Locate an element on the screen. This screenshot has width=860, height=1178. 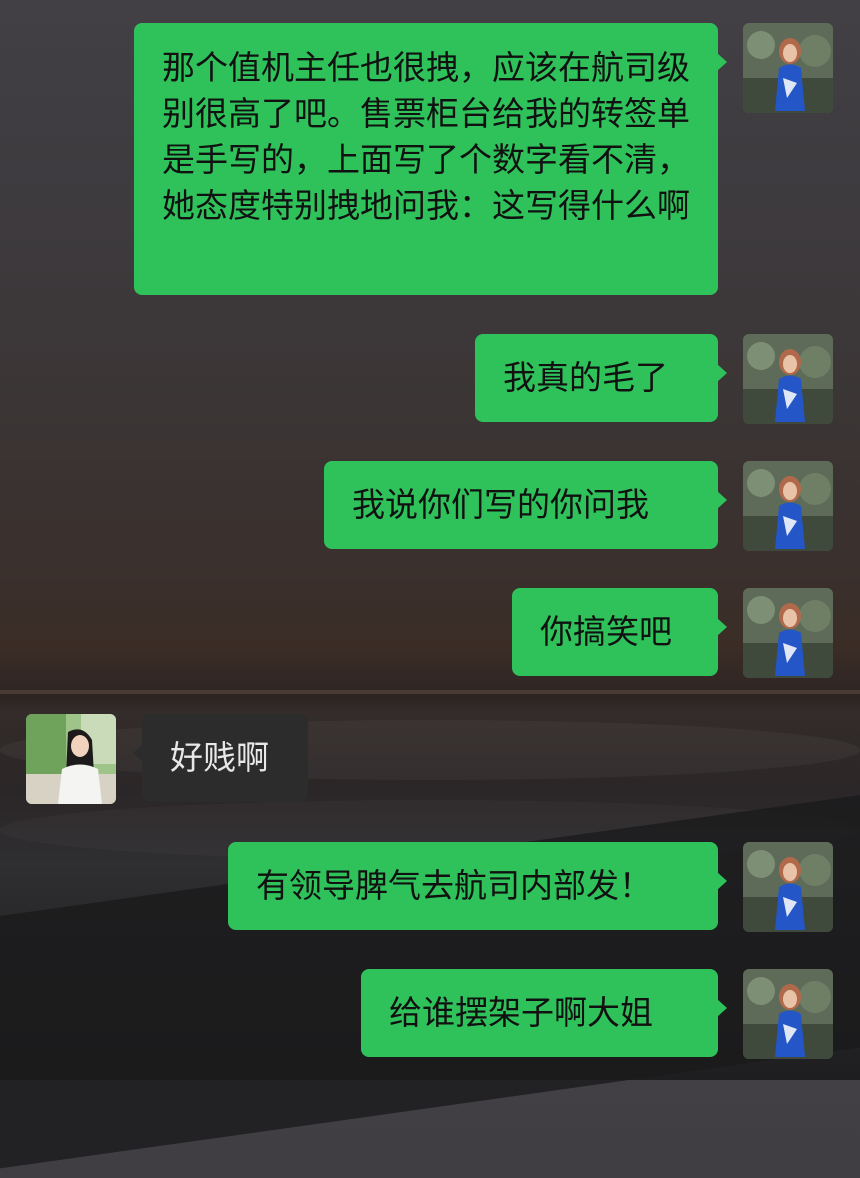
message-bubble-sent: 我说你们写的你问我 is located at coordinates (525, 505).